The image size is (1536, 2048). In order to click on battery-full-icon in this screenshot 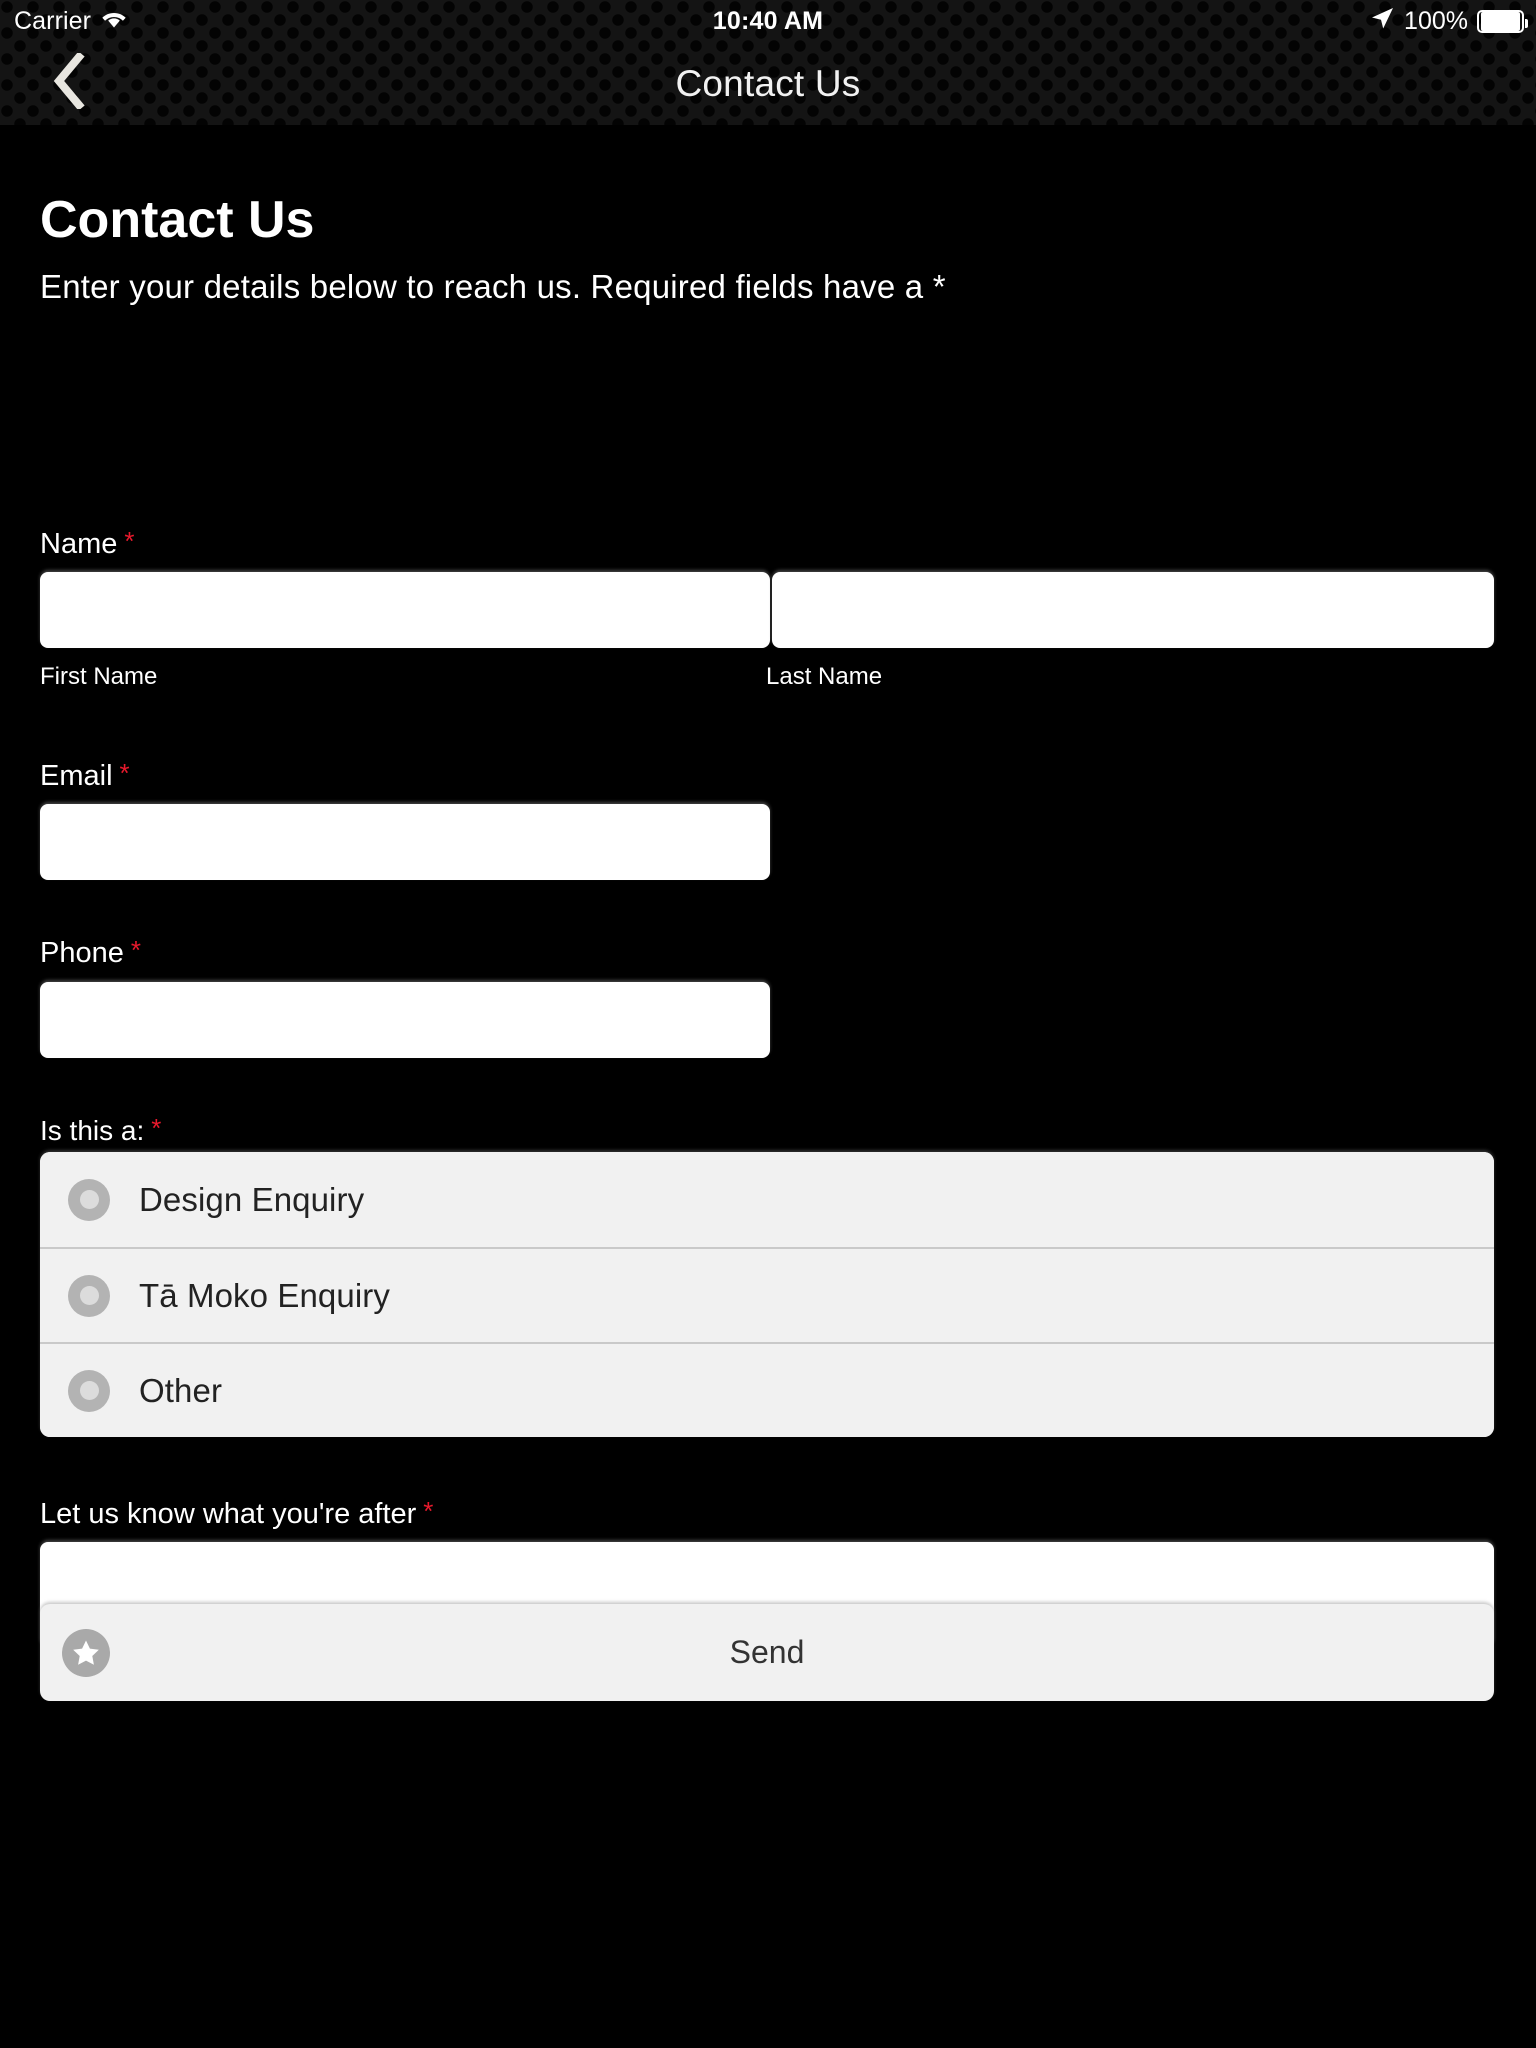, I will do `click(1502, 21)`.